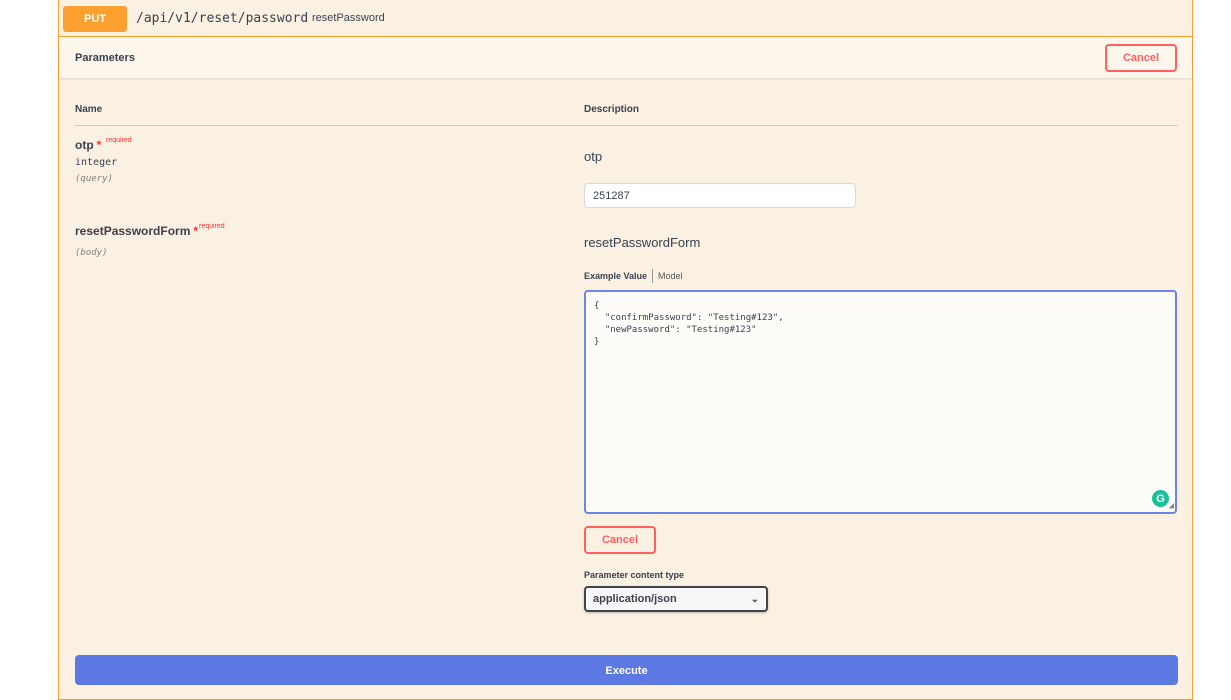 The height and width of the screenshot is (700, 1231). What do you see at coordinates (653, 276) in the screenshot?
I see `tab-separator` at bounding box center [653, 276].